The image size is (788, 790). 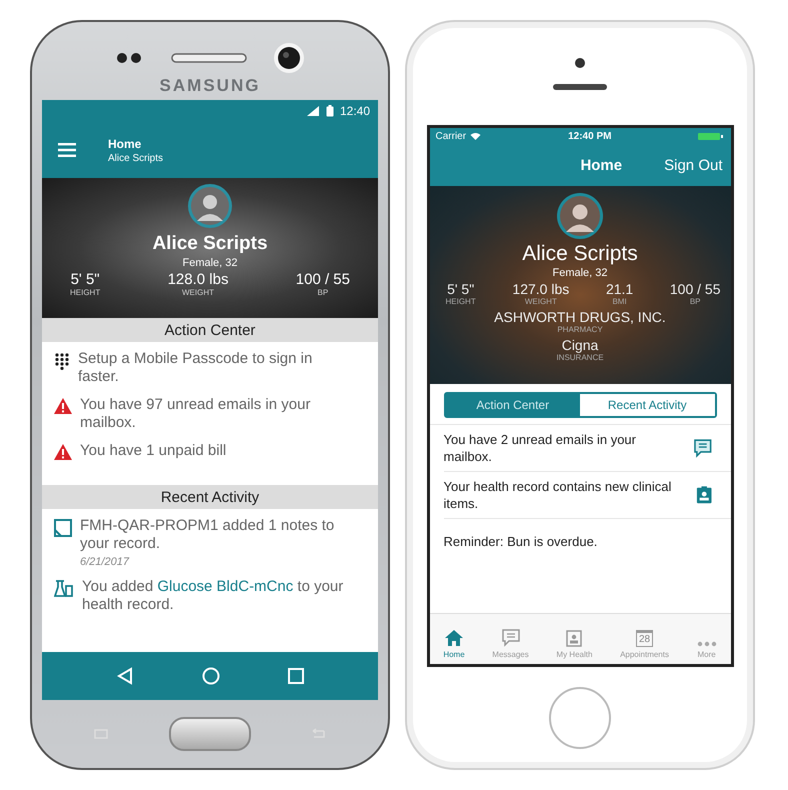 I want to click on wifi-icon, so click(x=476, y=136).